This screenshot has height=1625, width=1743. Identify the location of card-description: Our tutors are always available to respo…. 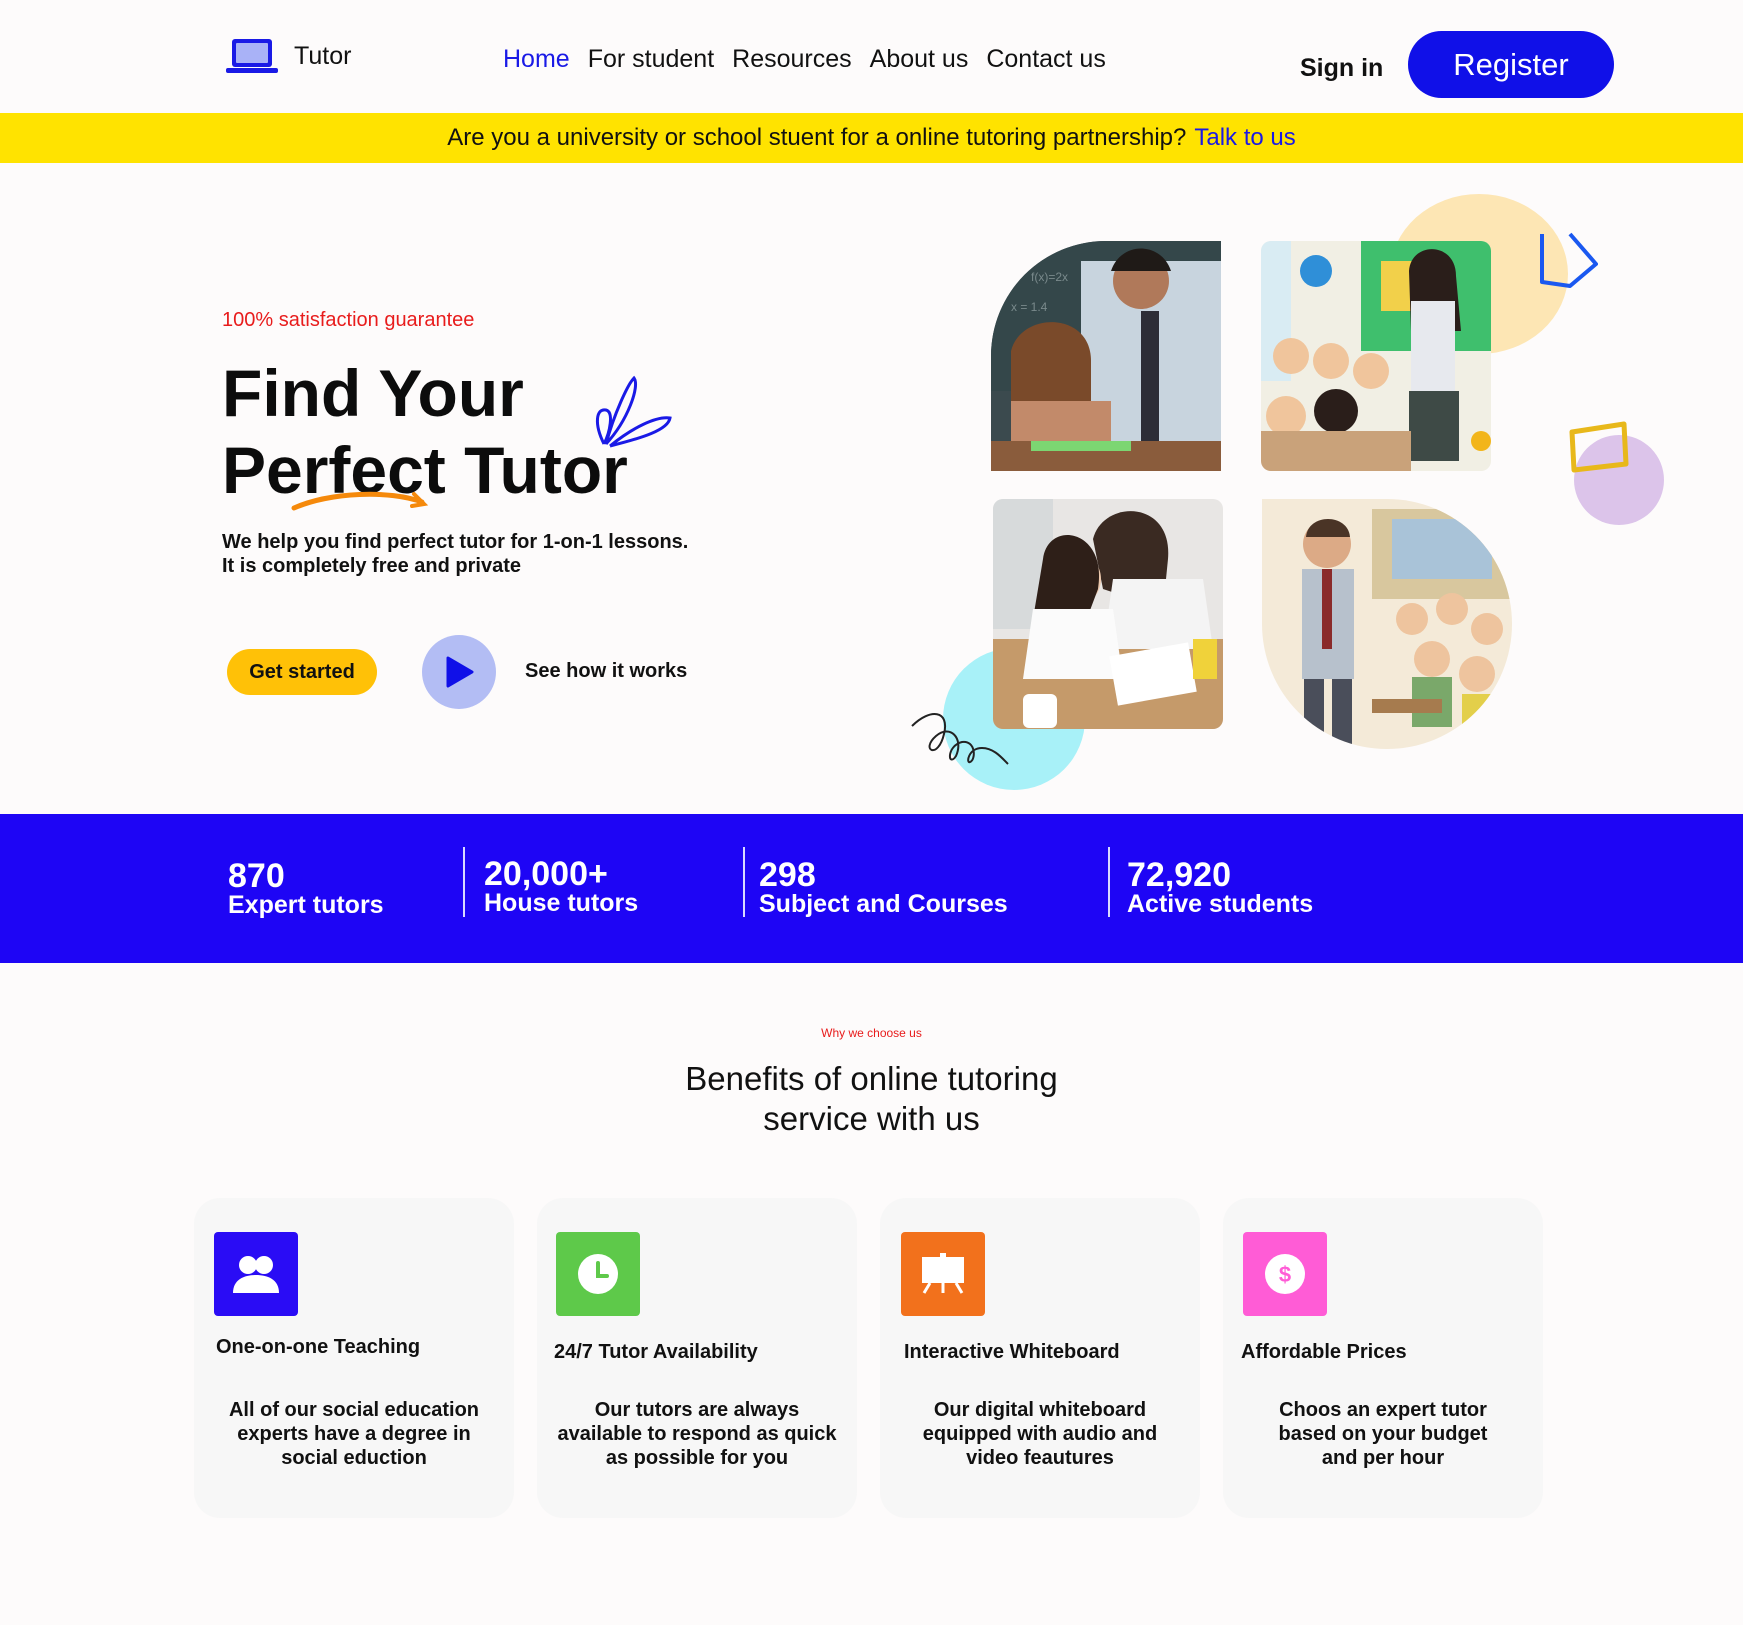
(697, 1434).